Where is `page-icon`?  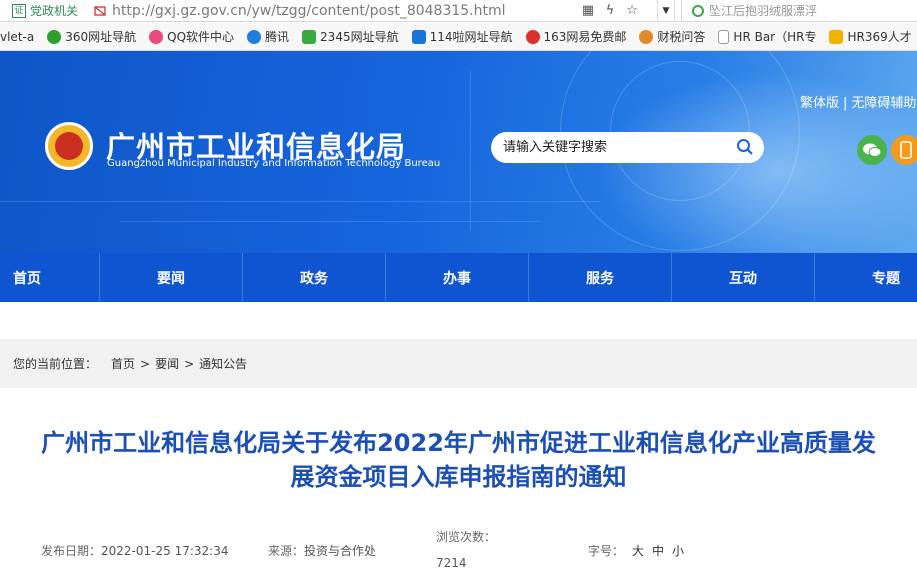
page-icon is located at coordinates (724, 36).